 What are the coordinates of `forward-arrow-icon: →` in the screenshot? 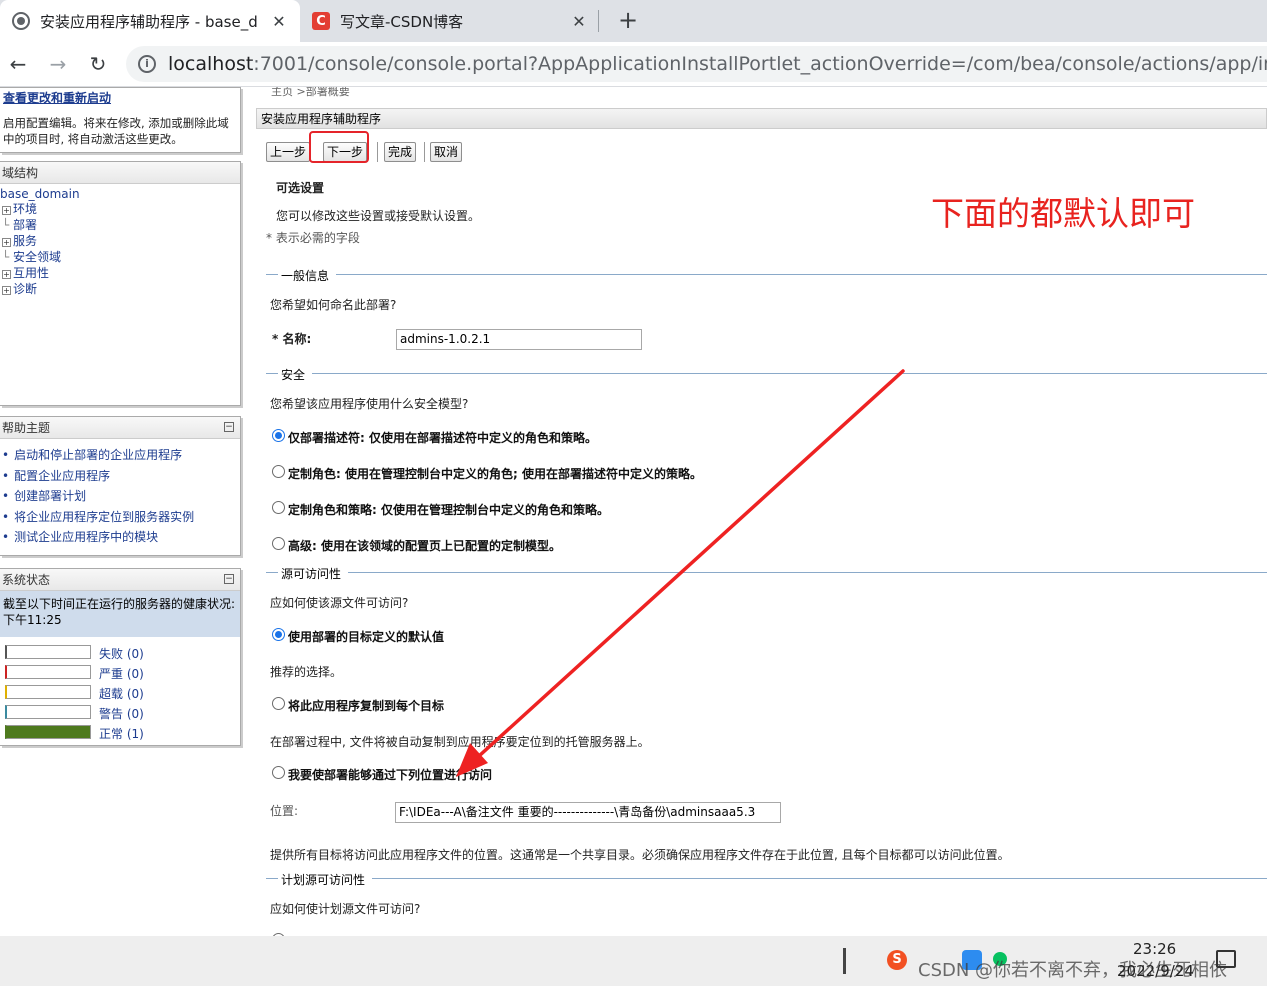 It's located at (58, 64).